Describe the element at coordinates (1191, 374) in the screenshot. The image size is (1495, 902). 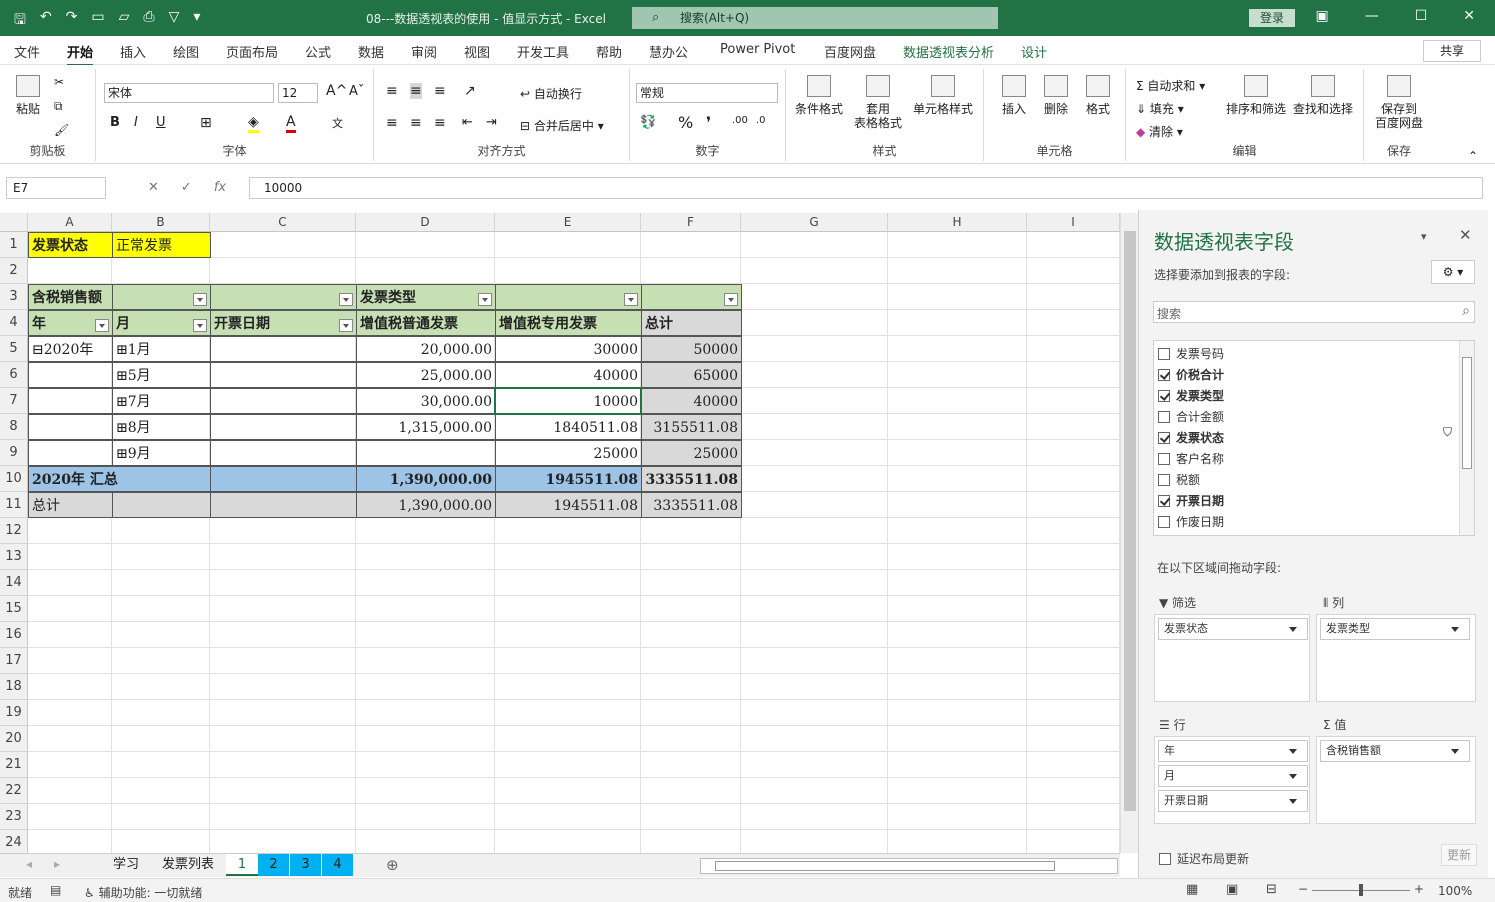
I see `field-item: 价税合计` at that location.